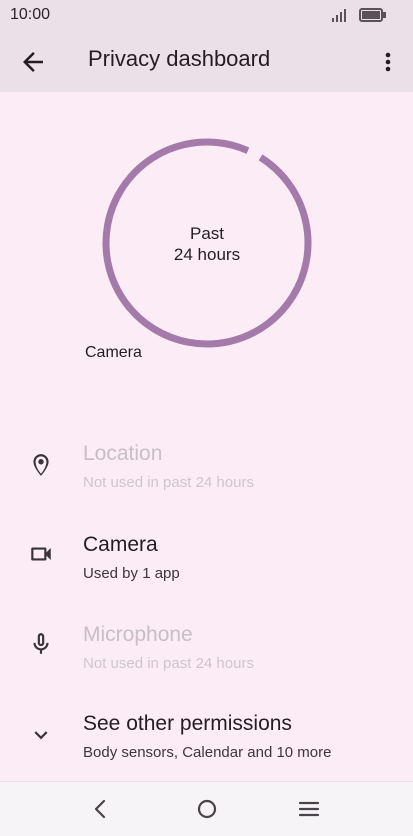  I want to click on back-button, so click(33, 62).